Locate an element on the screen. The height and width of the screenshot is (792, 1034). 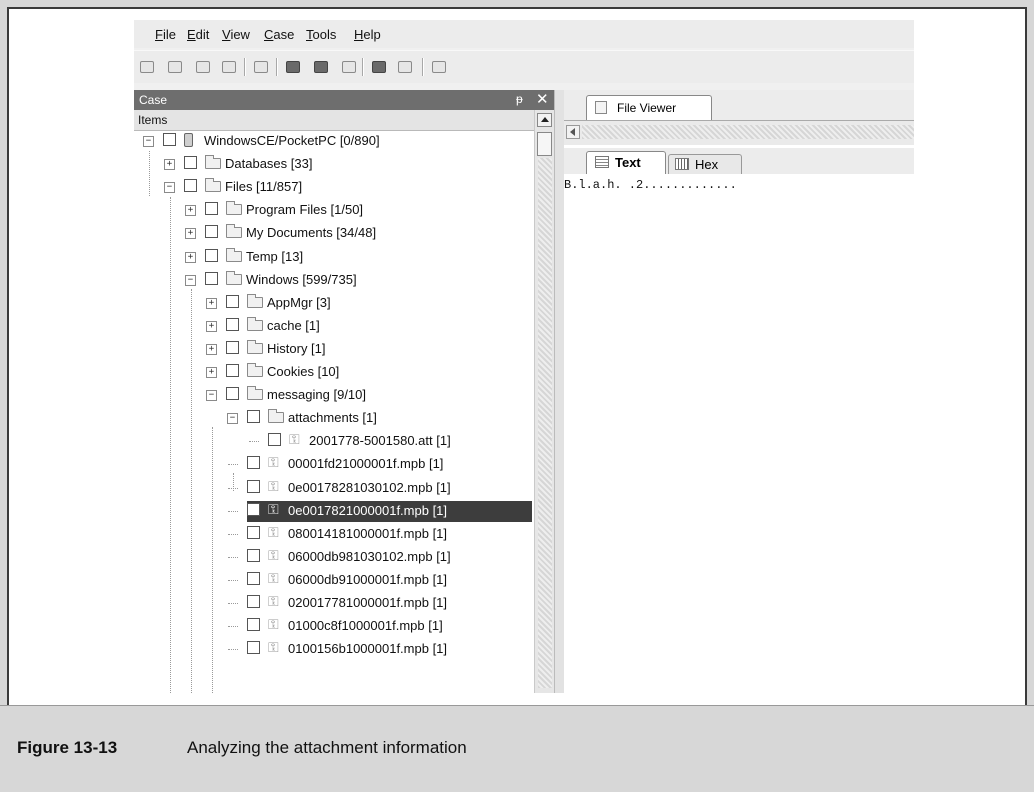
items-column-header: Items is located at coordinates (334, 120).